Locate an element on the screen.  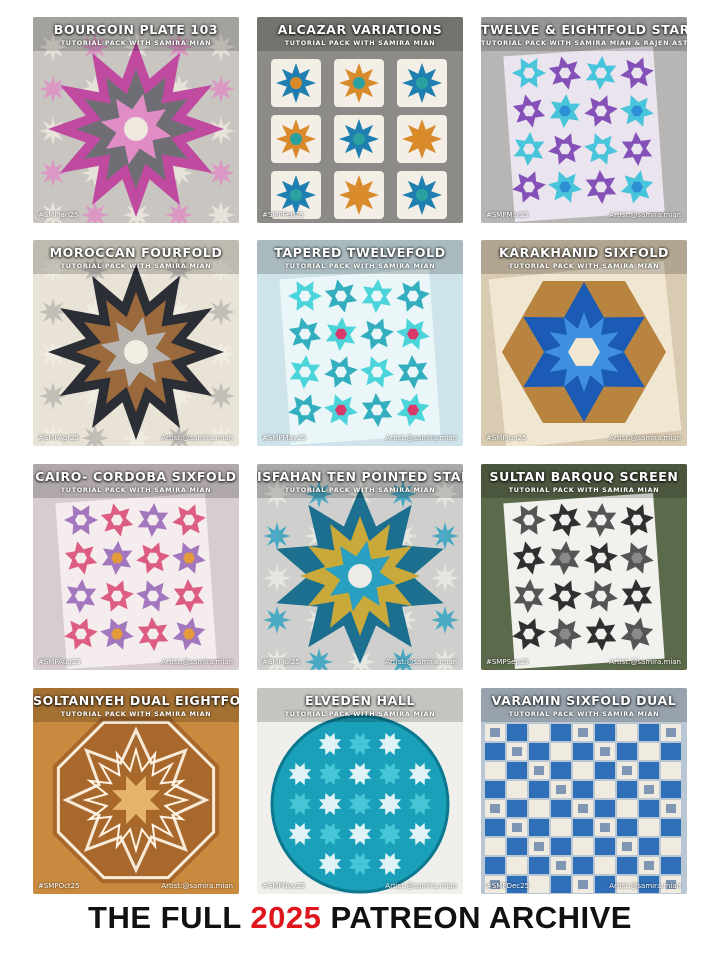
banner-text-start: THE FULL is located at coordinates (169, 917).